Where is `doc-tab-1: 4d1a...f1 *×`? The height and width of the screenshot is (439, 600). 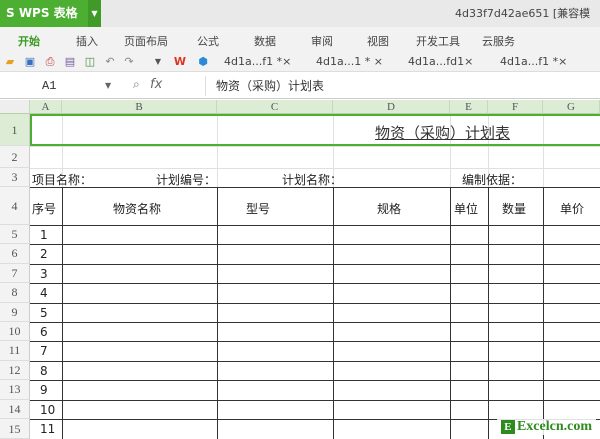
doc-tab-1: 4d1a...f1 *× is located at coordinates (257, 61).